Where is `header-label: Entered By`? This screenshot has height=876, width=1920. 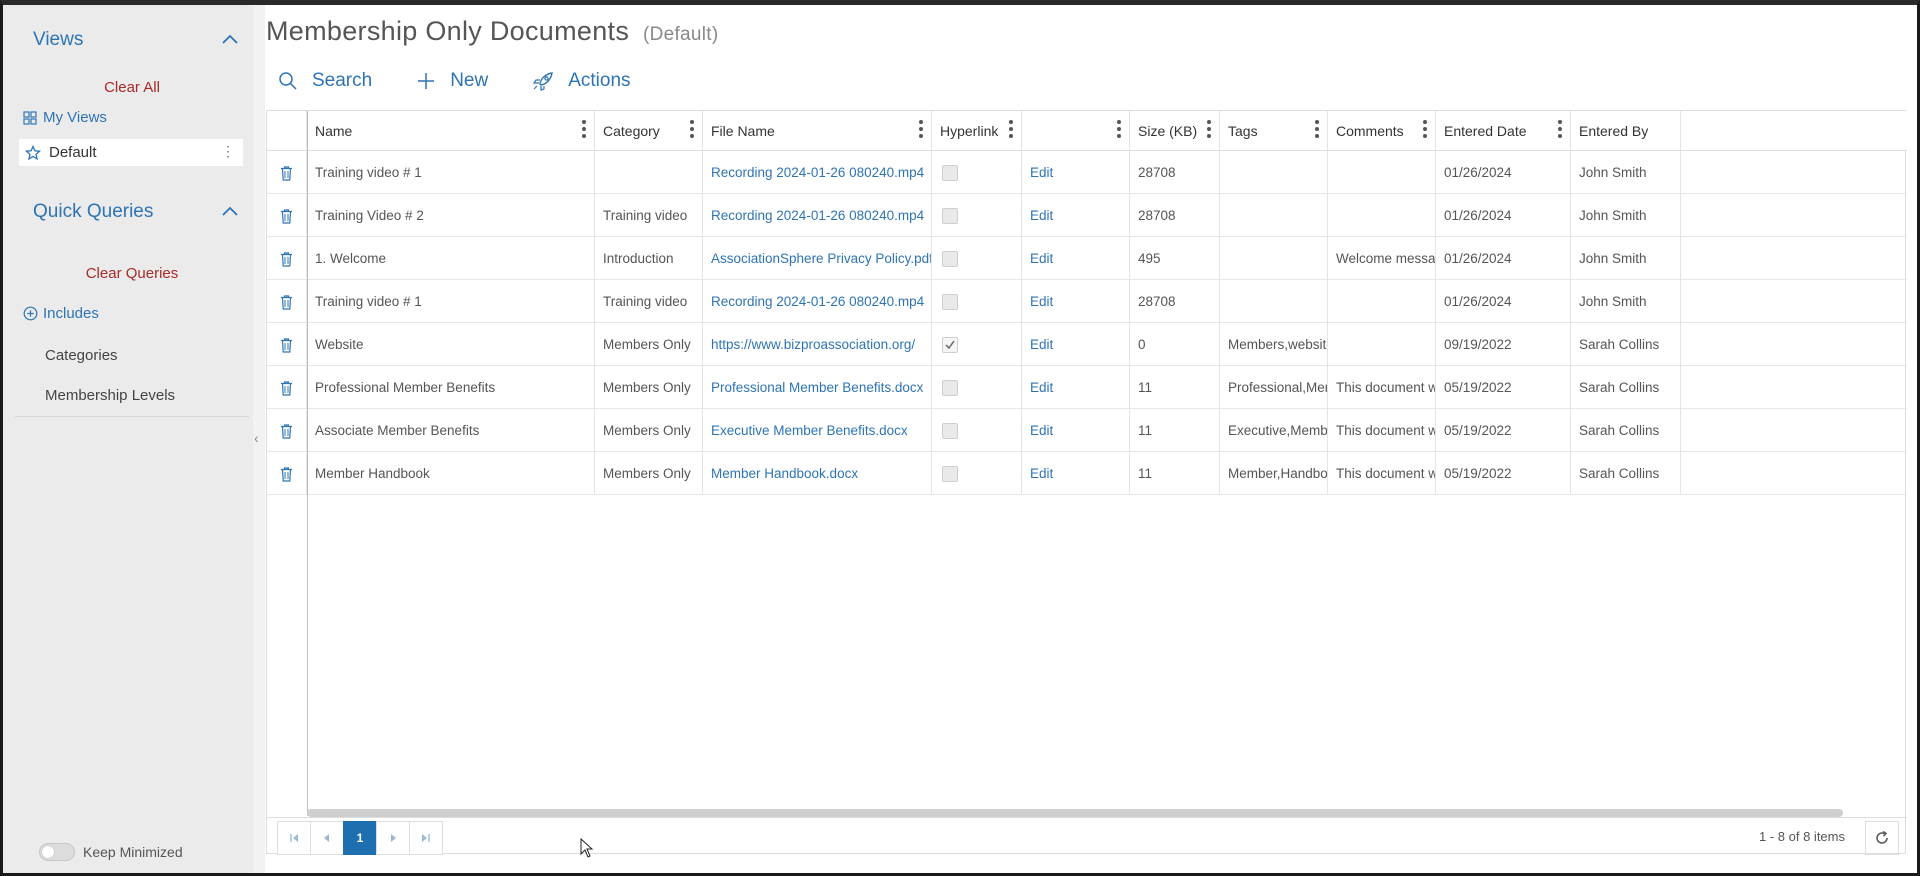
header-label: Entered By is located at coordinates (1614, 131).